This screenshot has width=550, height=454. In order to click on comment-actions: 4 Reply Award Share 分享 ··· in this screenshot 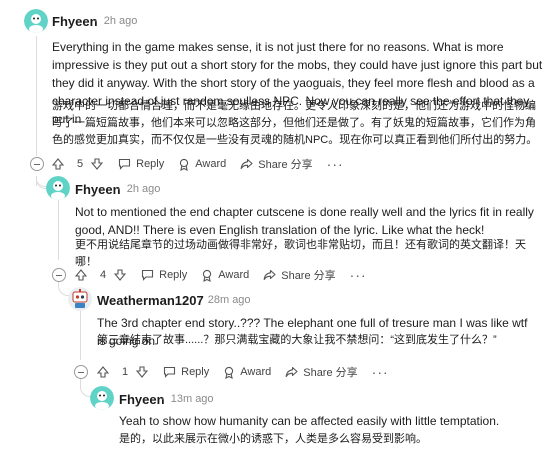, I will do `click(228, 275)`.